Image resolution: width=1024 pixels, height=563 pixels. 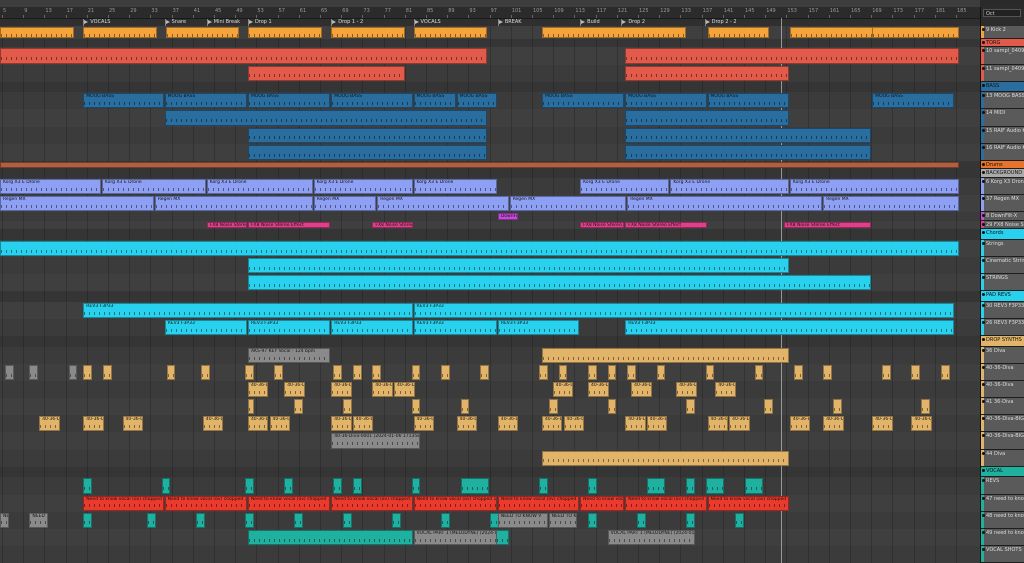 What do you see at coordinates (1002, 135) in the screenshot?
I see `track-header: 15 RAIF Audio K` at bounding box center [1002, 135].